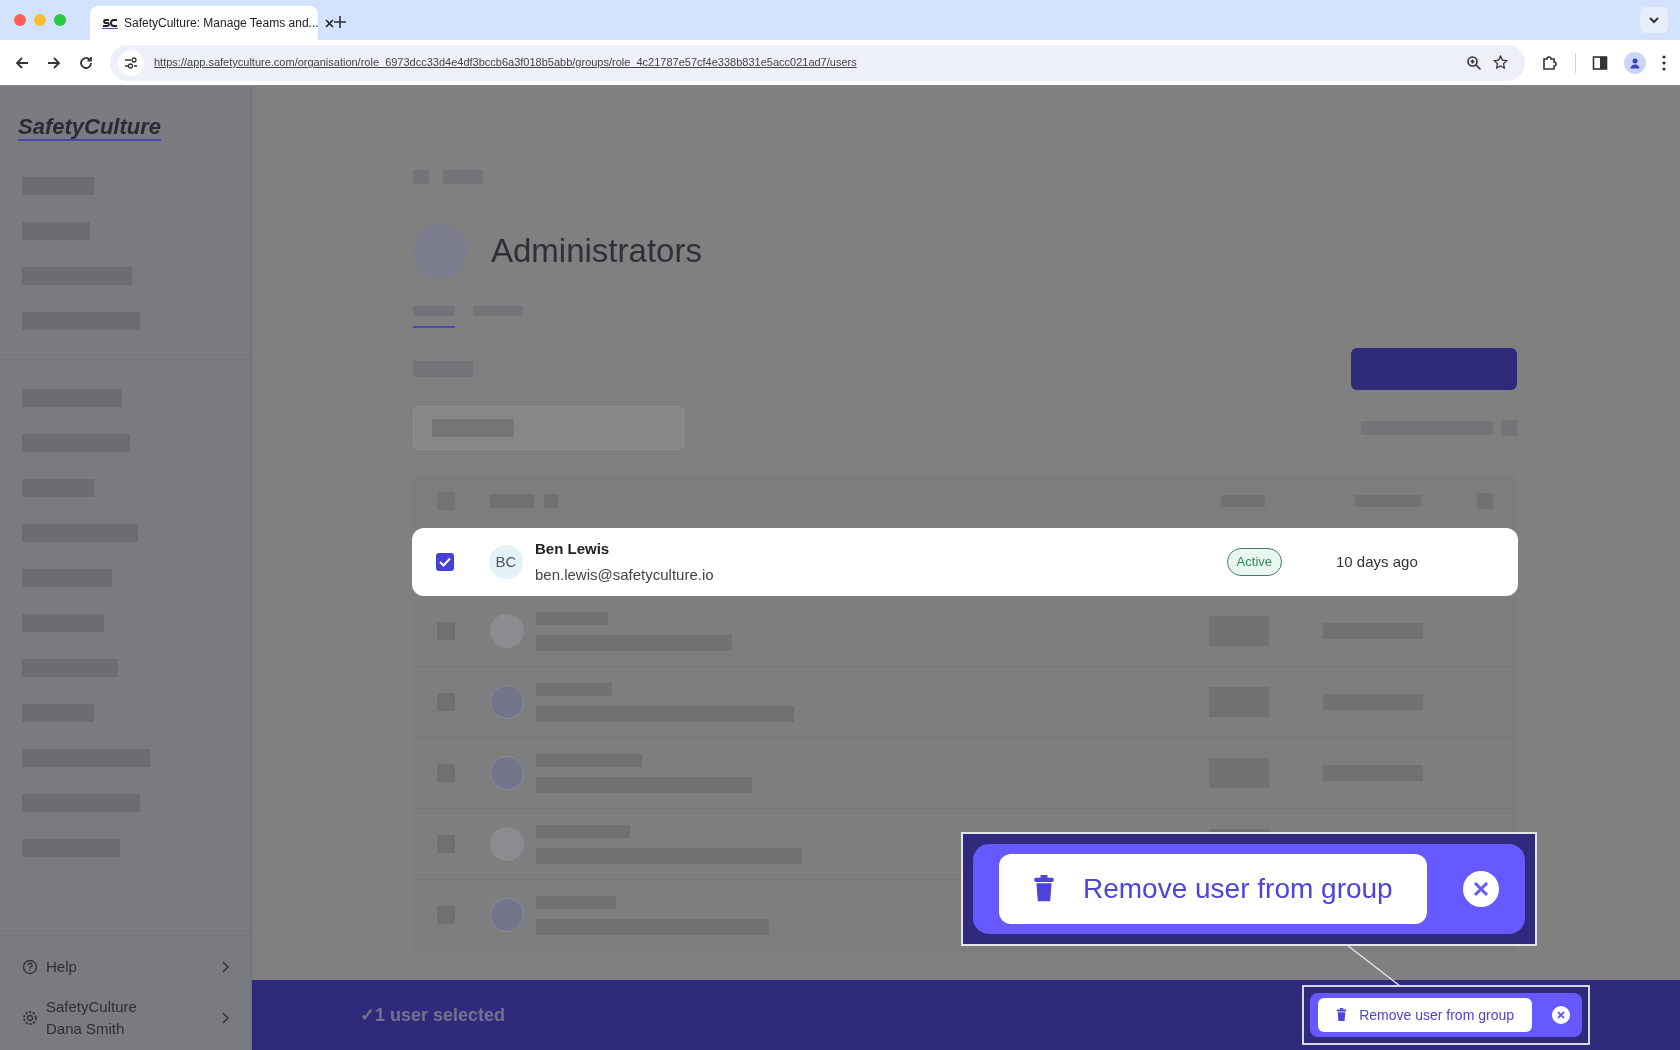  Describe the element at coordinates (965, 562) in the screenshot. I see `selected-user-row: BC Ben Lewis ben.lewis@safetyculture.io Active 10 days ago` at that location.